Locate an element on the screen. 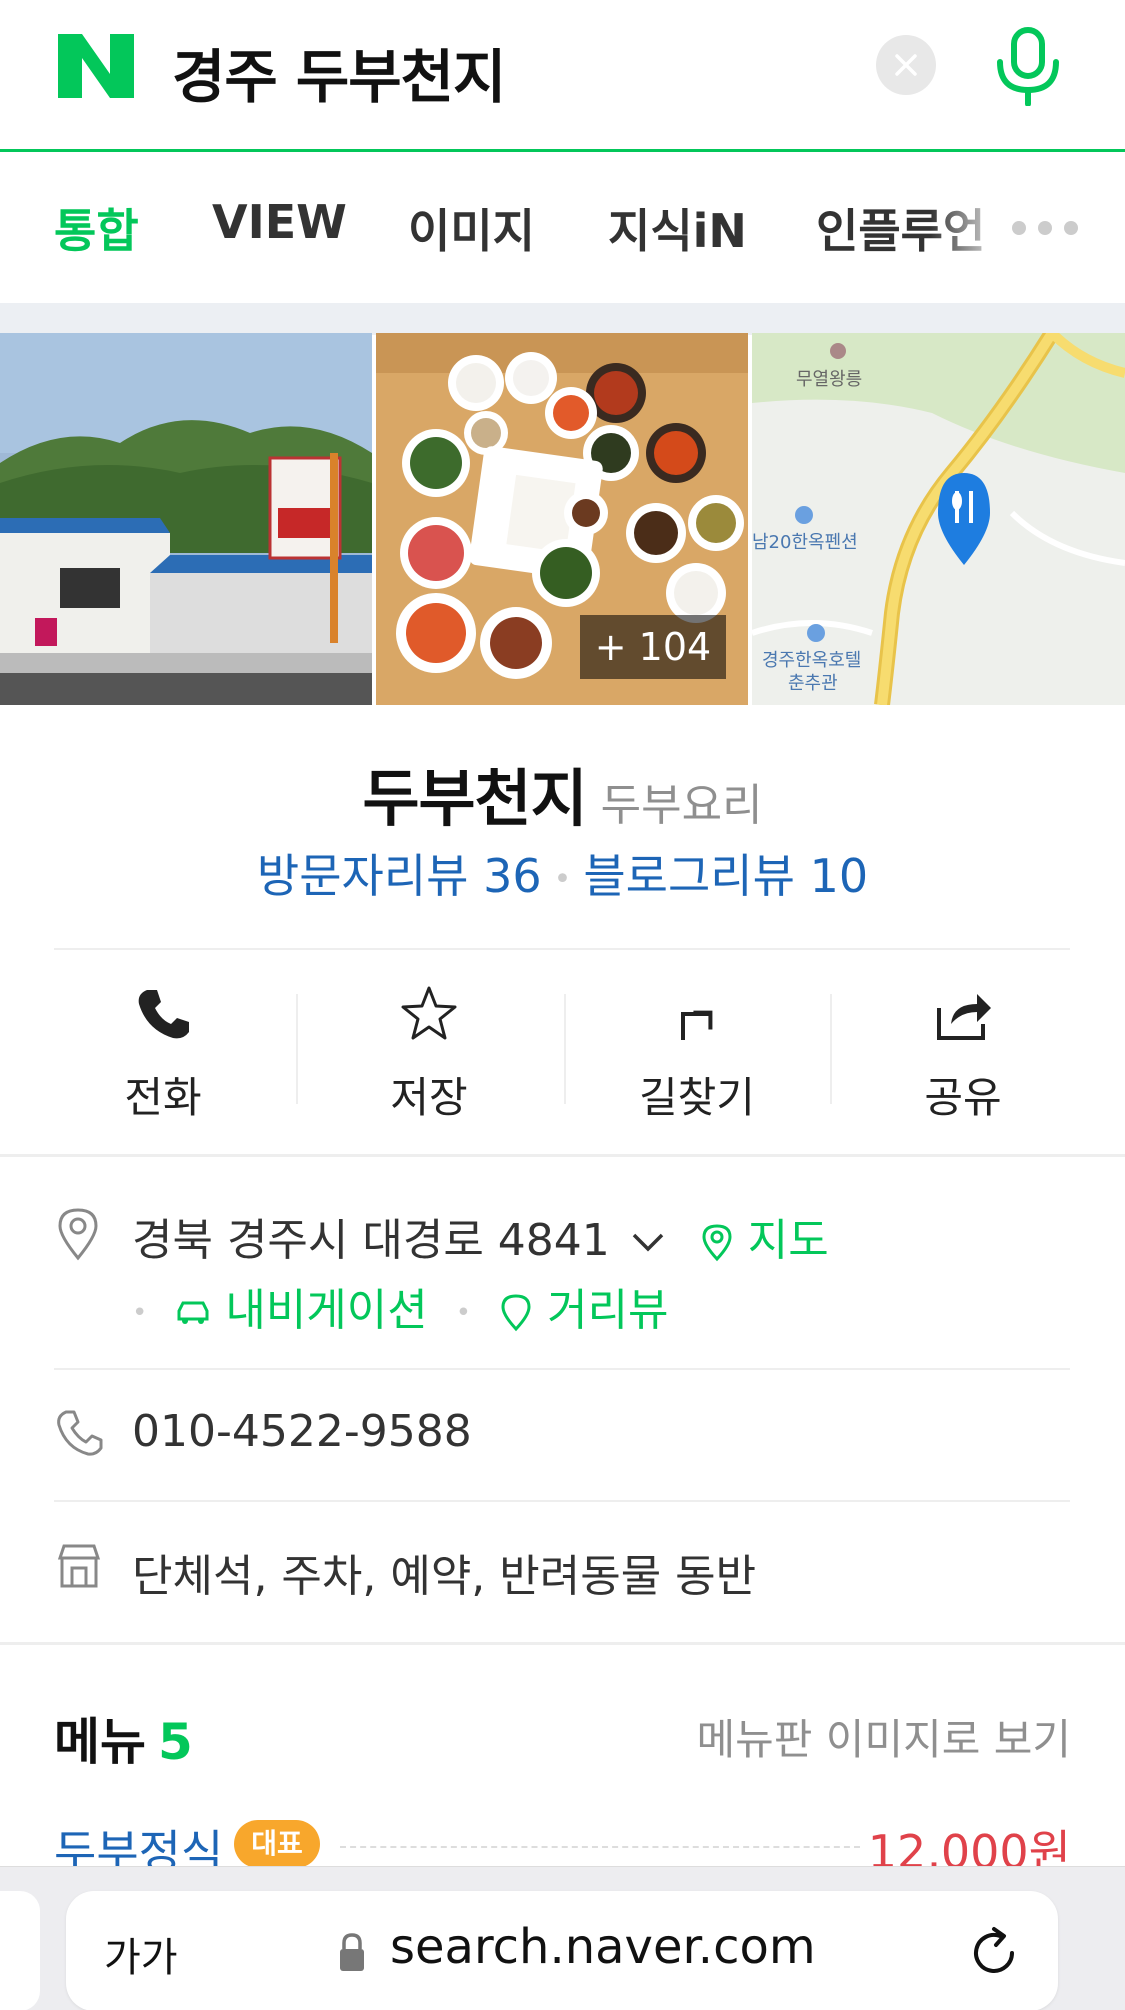 The height and width of the screenshot is (2010, 1125). share-icon is located at coordinates (964, 1017).